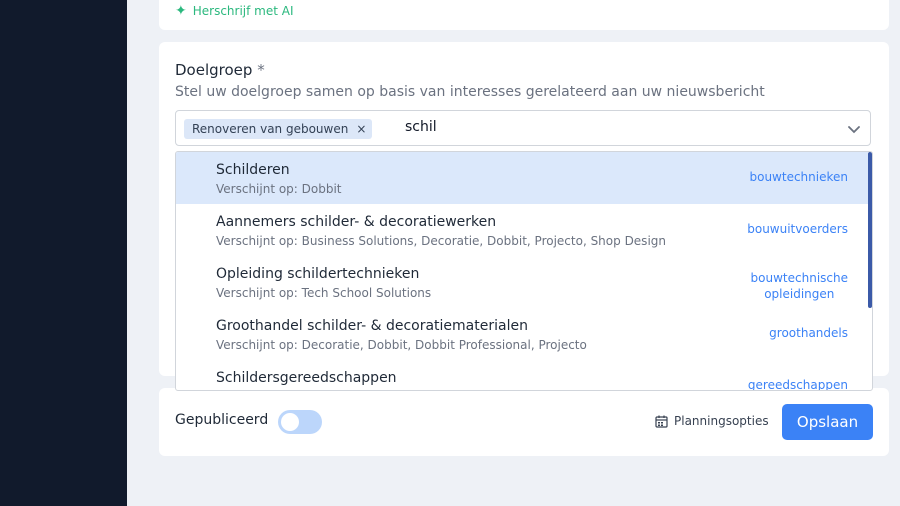 This screenshot has width=900, height=506. What do you see at coordinates (808, 333) in the screenshot?
I see `option-category: groothandels` at bounding box center [808, 333].